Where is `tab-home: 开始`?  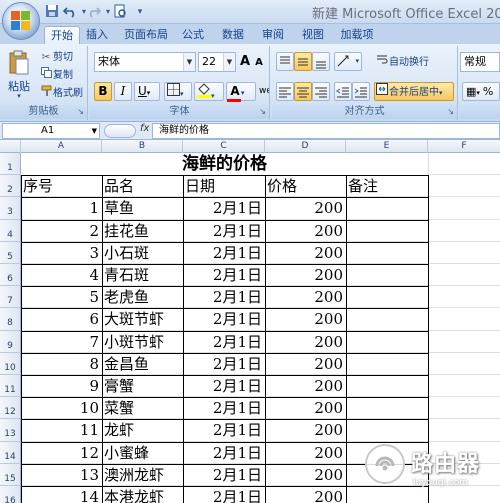
tab-home: 开始 is located at coordinates (62, 35).